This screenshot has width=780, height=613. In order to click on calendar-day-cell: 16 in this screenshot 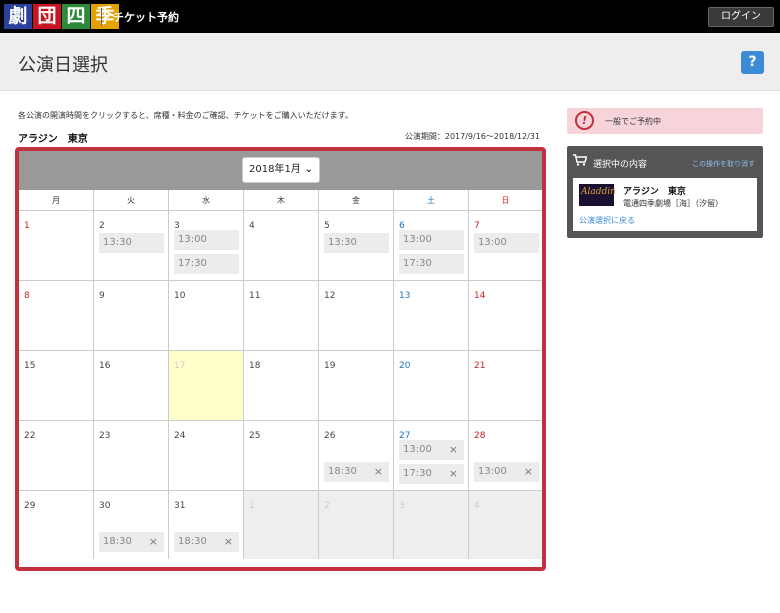, I will do `click(131, 385)`.